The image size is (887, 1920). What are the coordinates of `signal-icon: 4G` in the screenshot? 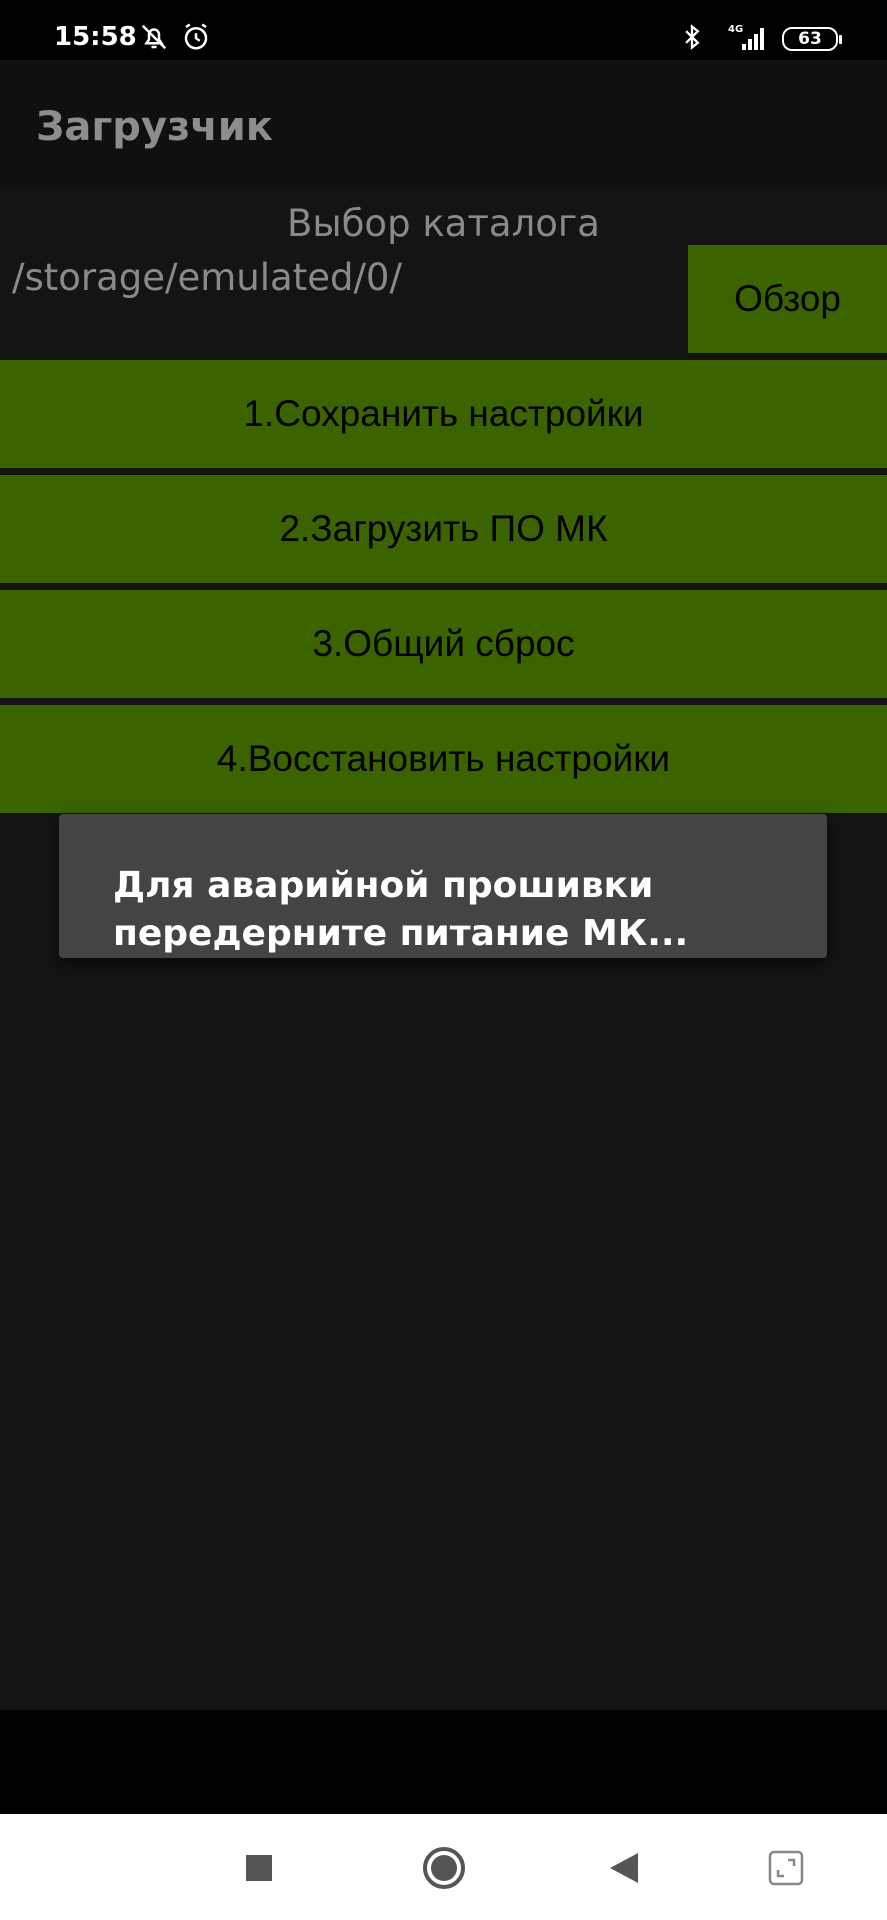 It's located at (749, 37).